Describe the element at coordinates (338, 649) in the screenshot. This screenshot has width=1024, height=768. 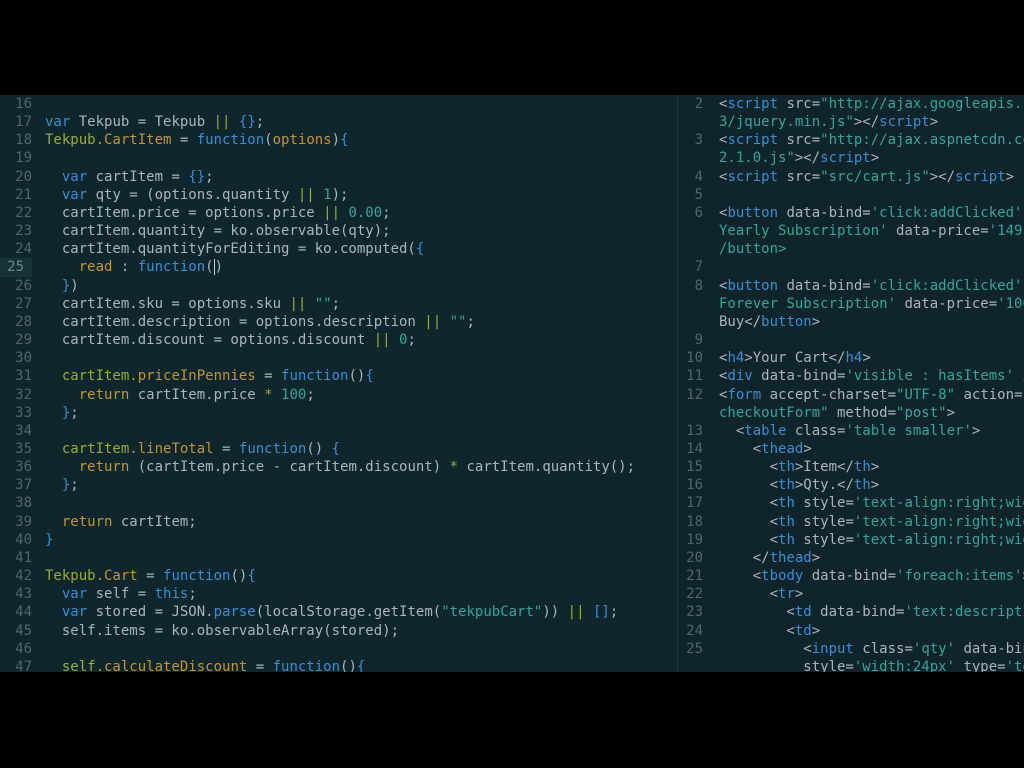
I see `code-line: 46` at that location.